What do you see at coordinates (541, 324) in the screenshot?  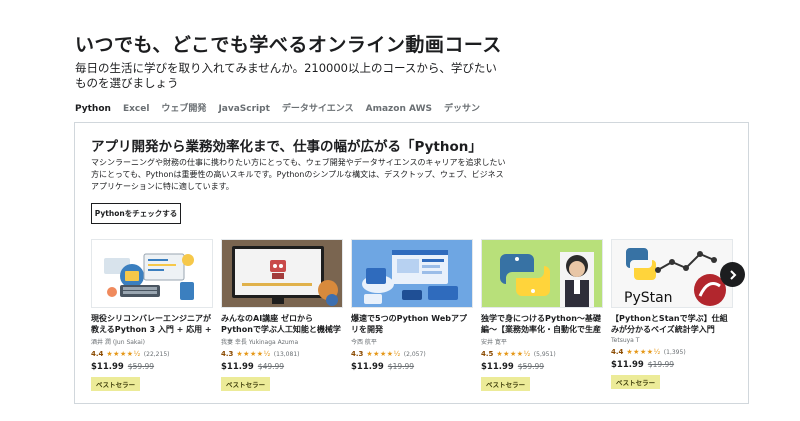 I see `course-title: 独学で身につけるPython〜基礎編〜【業務効率化・自動化で生産性向上】` at bounding box center [541, 324].